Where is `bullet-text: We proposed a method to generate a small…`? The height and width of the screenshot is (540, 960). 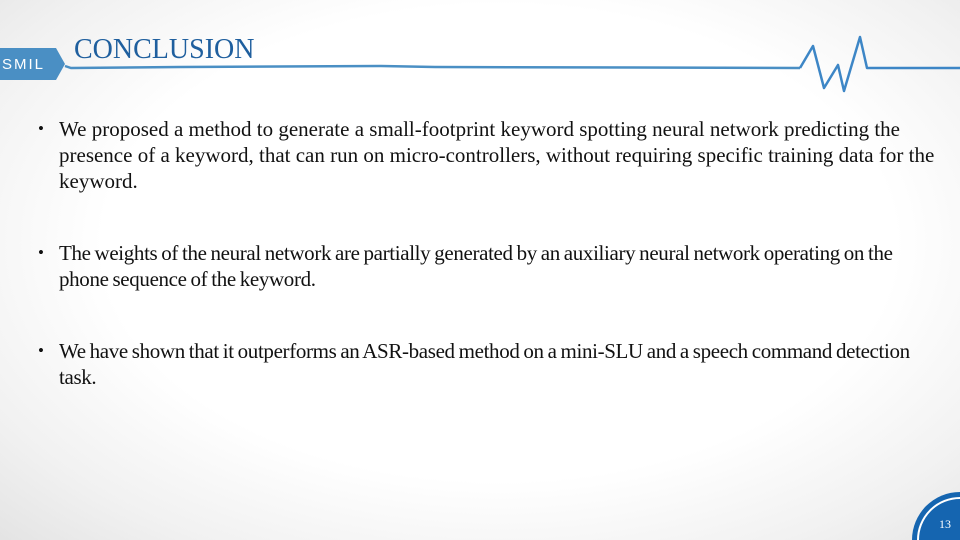 bullet-text: We proposed a method to generate a small… is located at coordinates (497, 155).